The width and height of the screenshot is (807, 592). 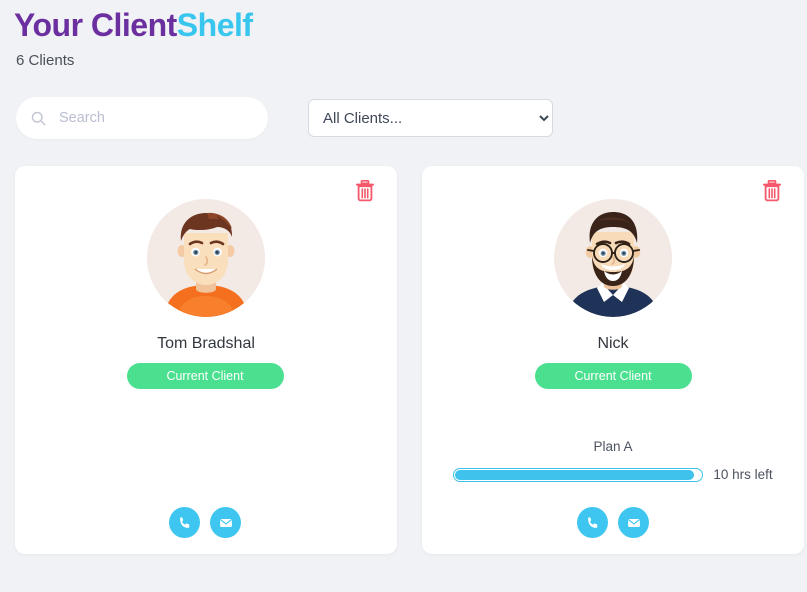 What do you see at coordinates (156, 118) in the screenshot?
I see `search-input` at bounding box center [156, 118].